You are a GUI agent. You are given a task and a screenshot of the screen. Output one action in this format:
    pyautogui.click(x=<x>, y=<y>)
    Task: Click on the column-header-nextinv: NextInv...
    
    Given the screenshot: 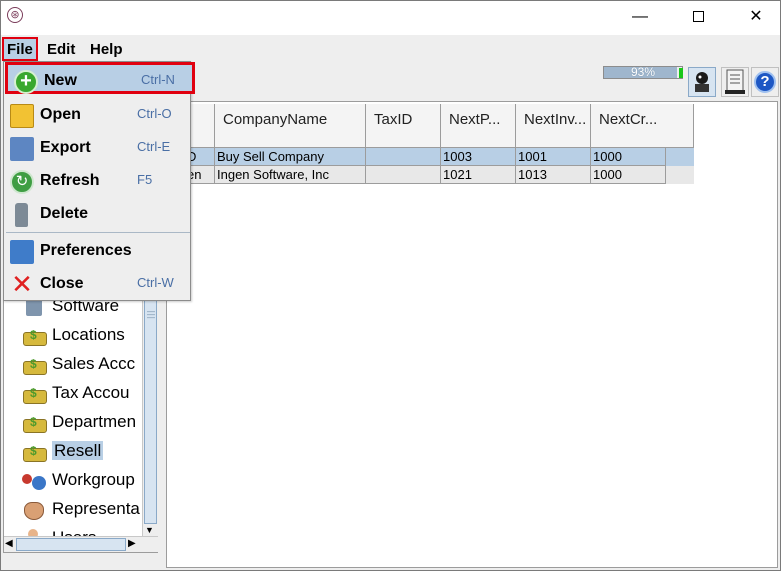 What is the action you would take?
    pyautogui.click(x=553, y=126)
    